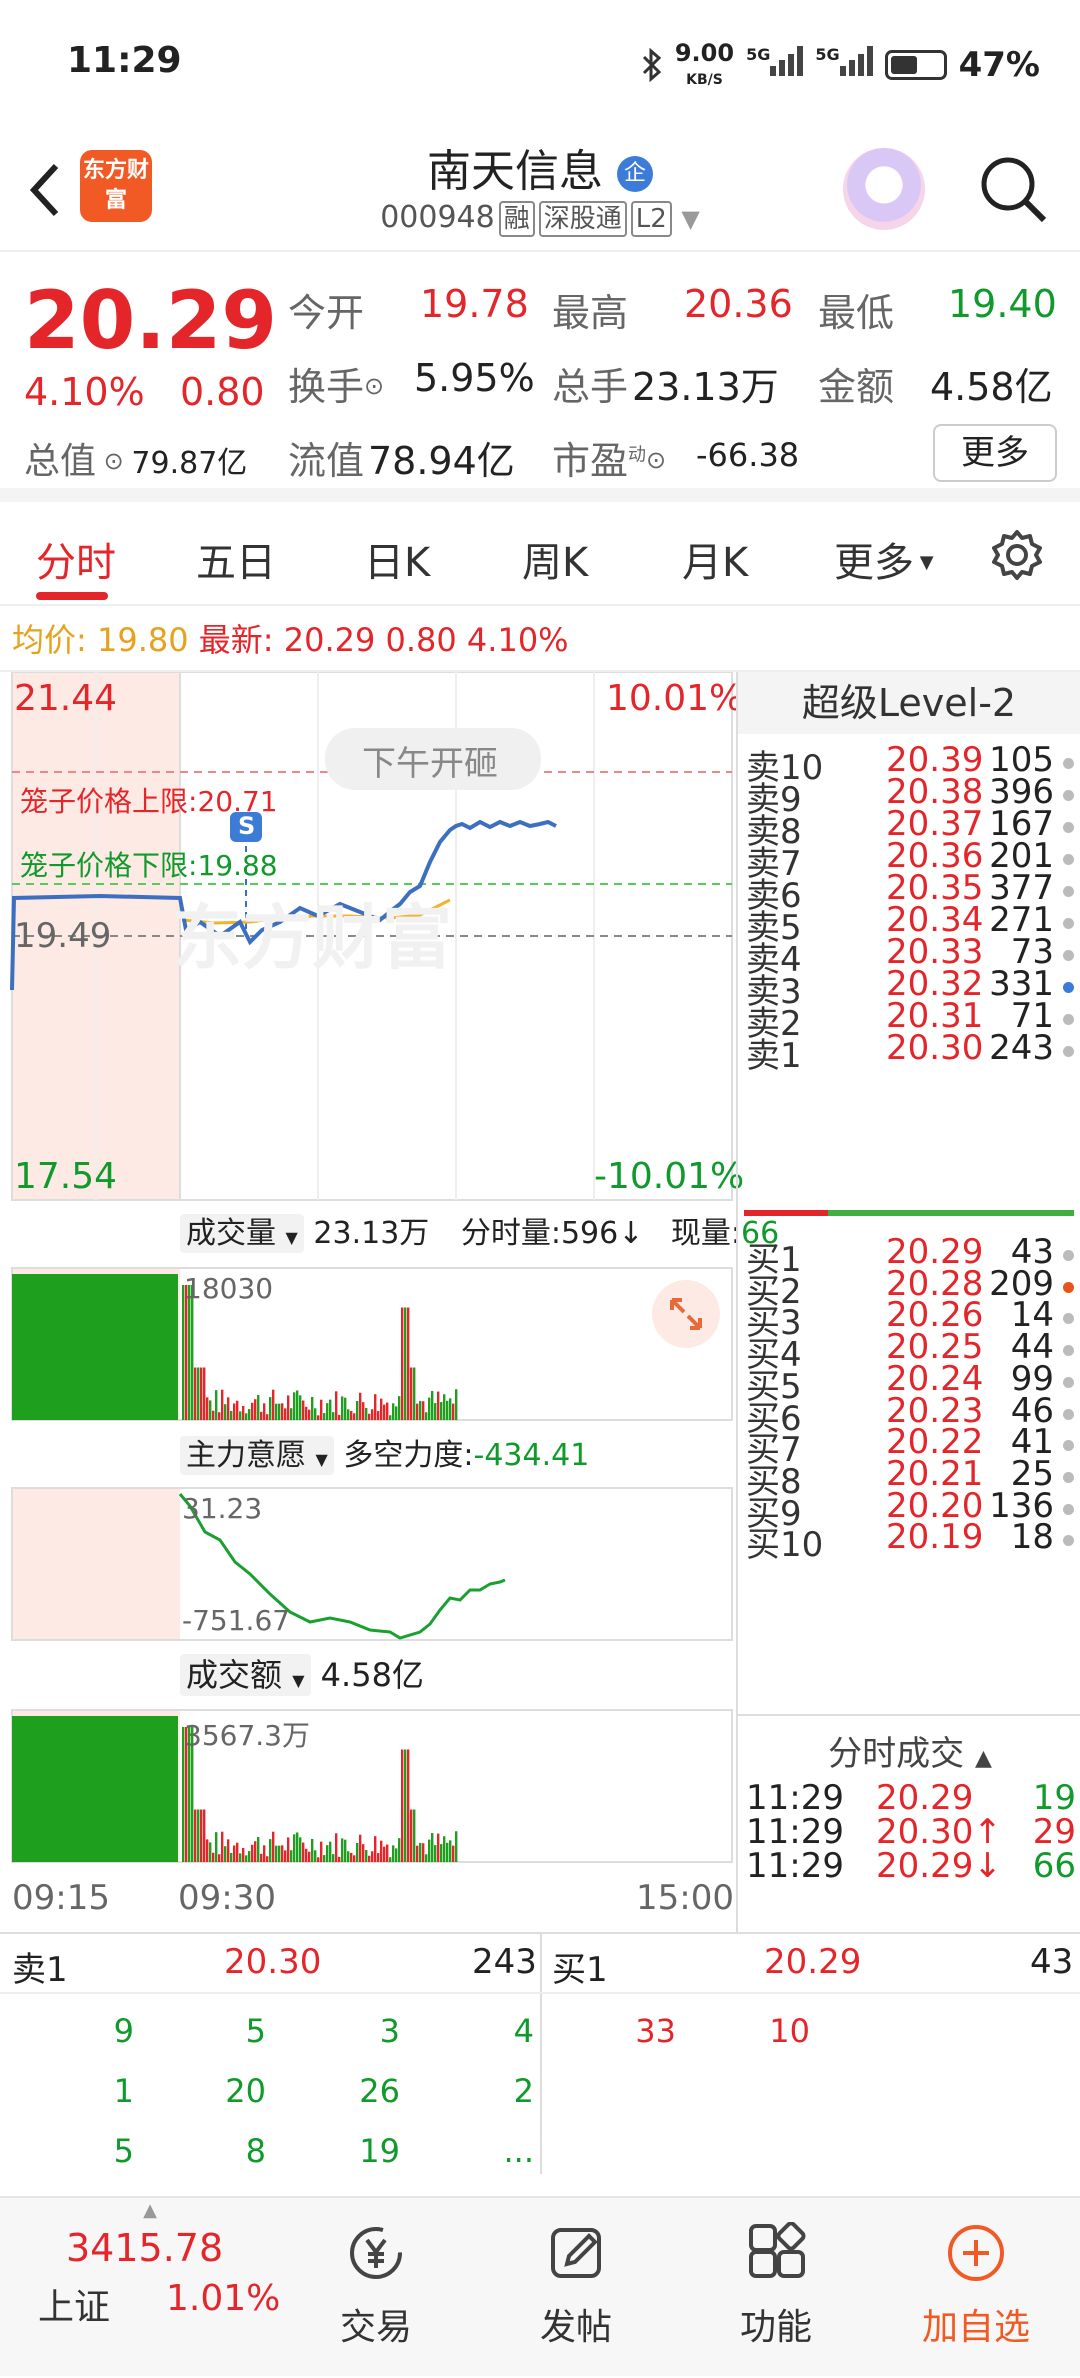  Describe the element at coordinates (540, 640) in the screenshot. I see `avg-price-bar: 均价: 19.80 最新: 20.29 0.80 4.10%` at that location.